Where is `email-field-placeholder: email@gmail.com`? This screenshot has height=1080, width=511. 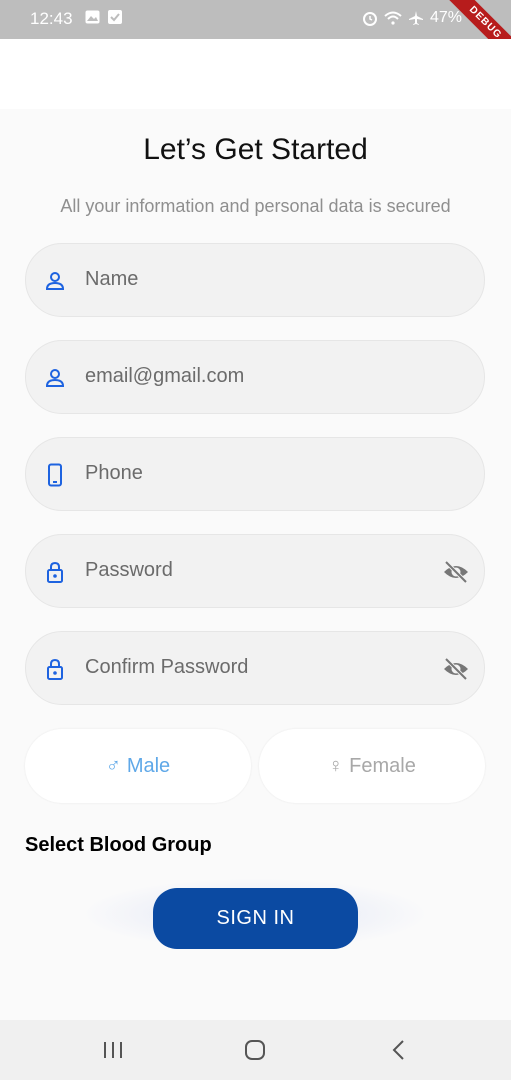 email-field-placeholder: email@gmail.com is located at coordinates (165, 376).